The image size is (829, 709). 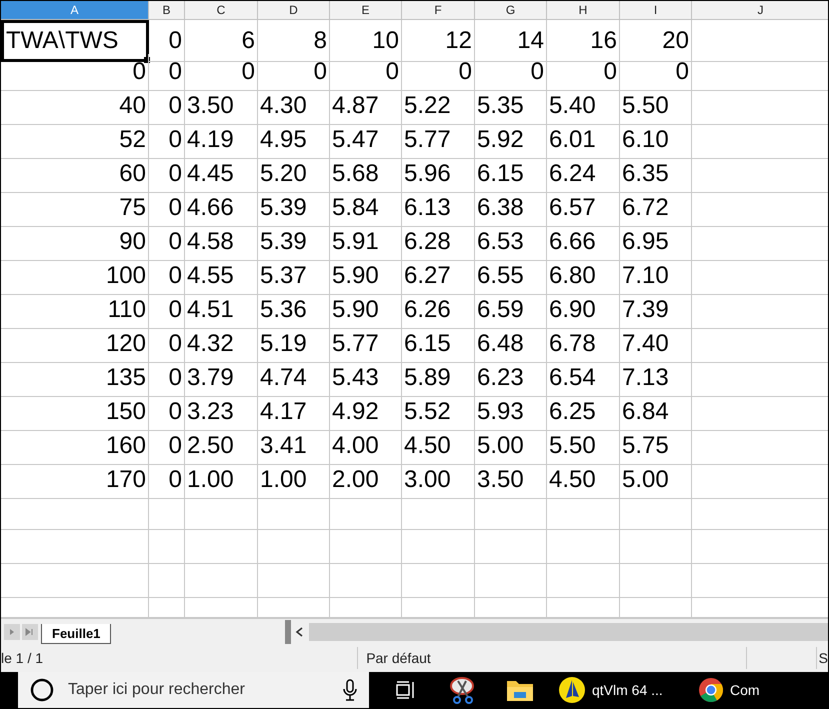 What do you see at coordinates (572, 690) in the screenshot?
I see `sailboat-icon` at bounding box center [572, 690].